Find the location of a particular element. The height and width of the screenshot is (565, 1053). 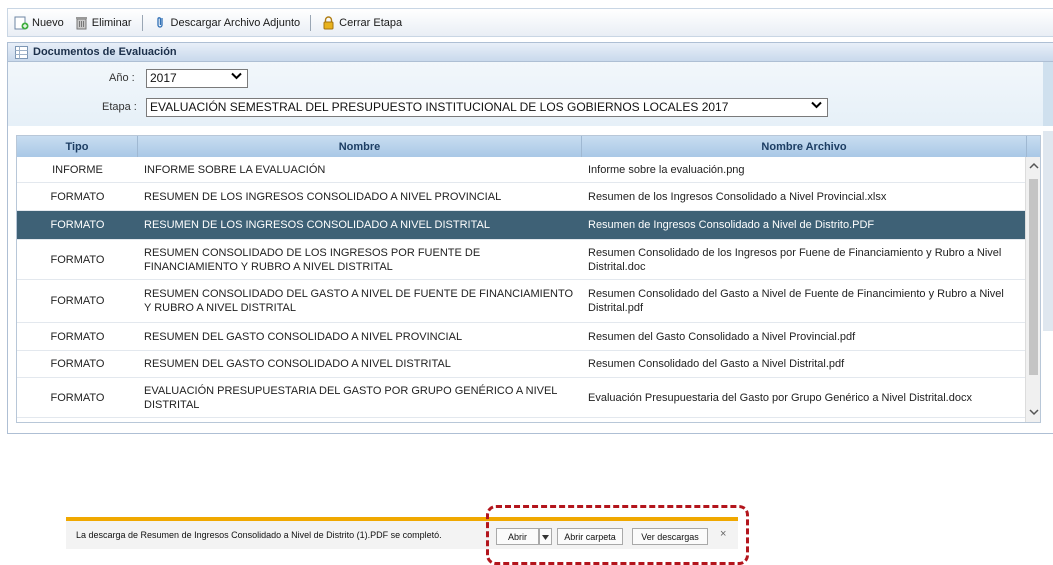

paperclip-icon is located at coordinates (160, 22).